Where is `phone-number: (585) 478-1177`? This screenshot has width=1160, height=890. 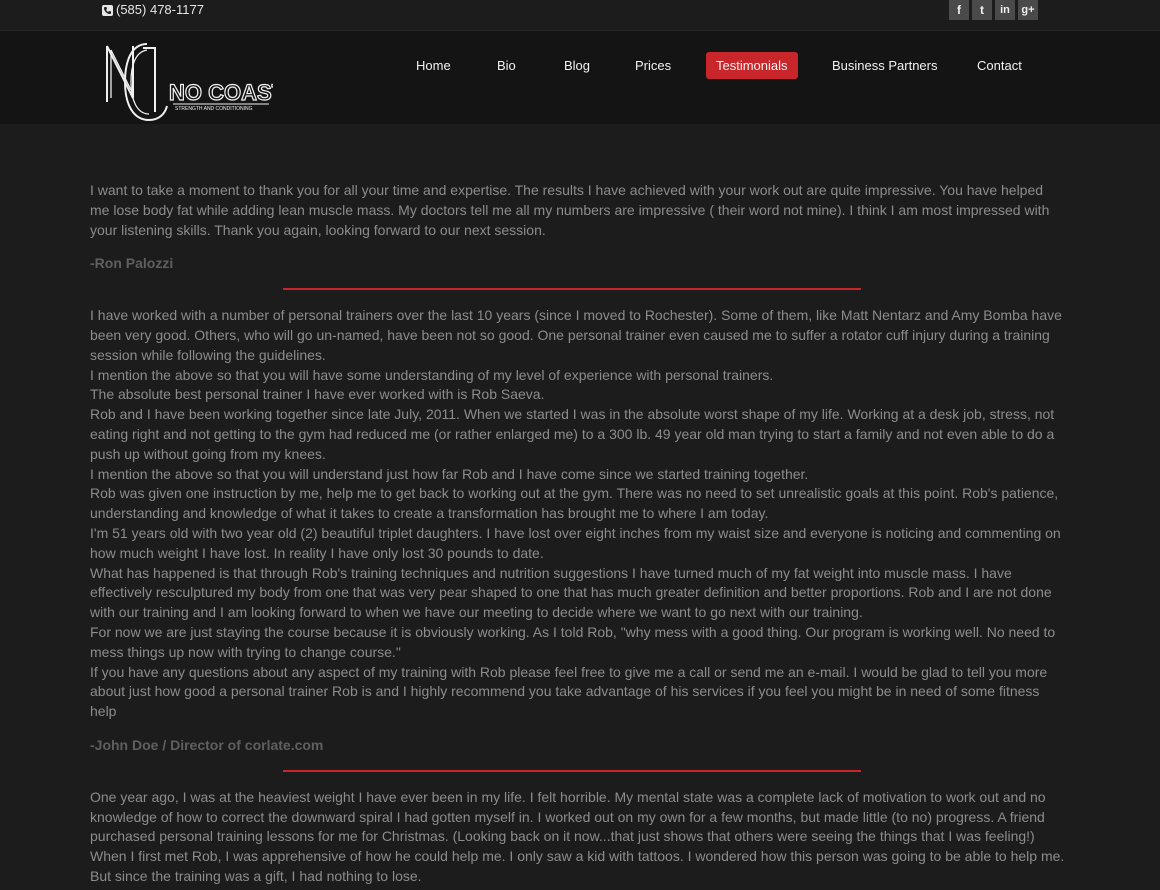 phone-number: (585) 478-1177 is located at coordinates (160, 9).